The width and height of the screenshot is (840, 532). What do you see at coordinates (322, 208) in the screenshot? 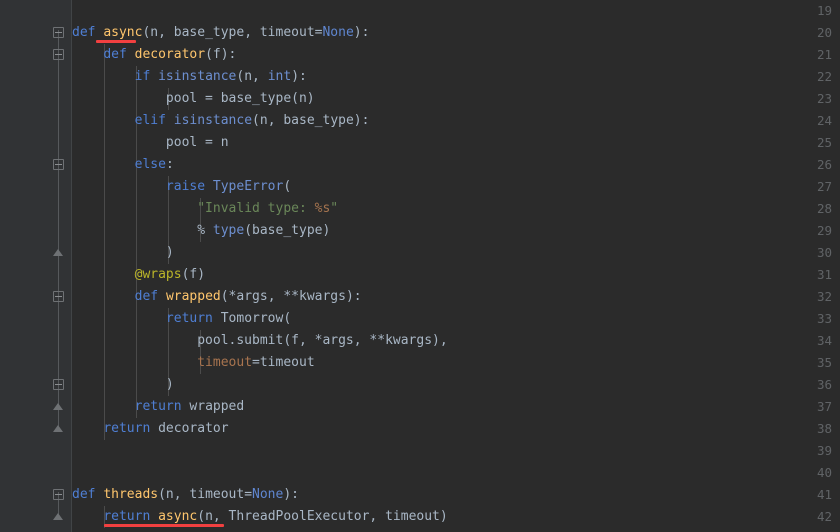
I see `code-token: %s` at bounding box center [322, 208].